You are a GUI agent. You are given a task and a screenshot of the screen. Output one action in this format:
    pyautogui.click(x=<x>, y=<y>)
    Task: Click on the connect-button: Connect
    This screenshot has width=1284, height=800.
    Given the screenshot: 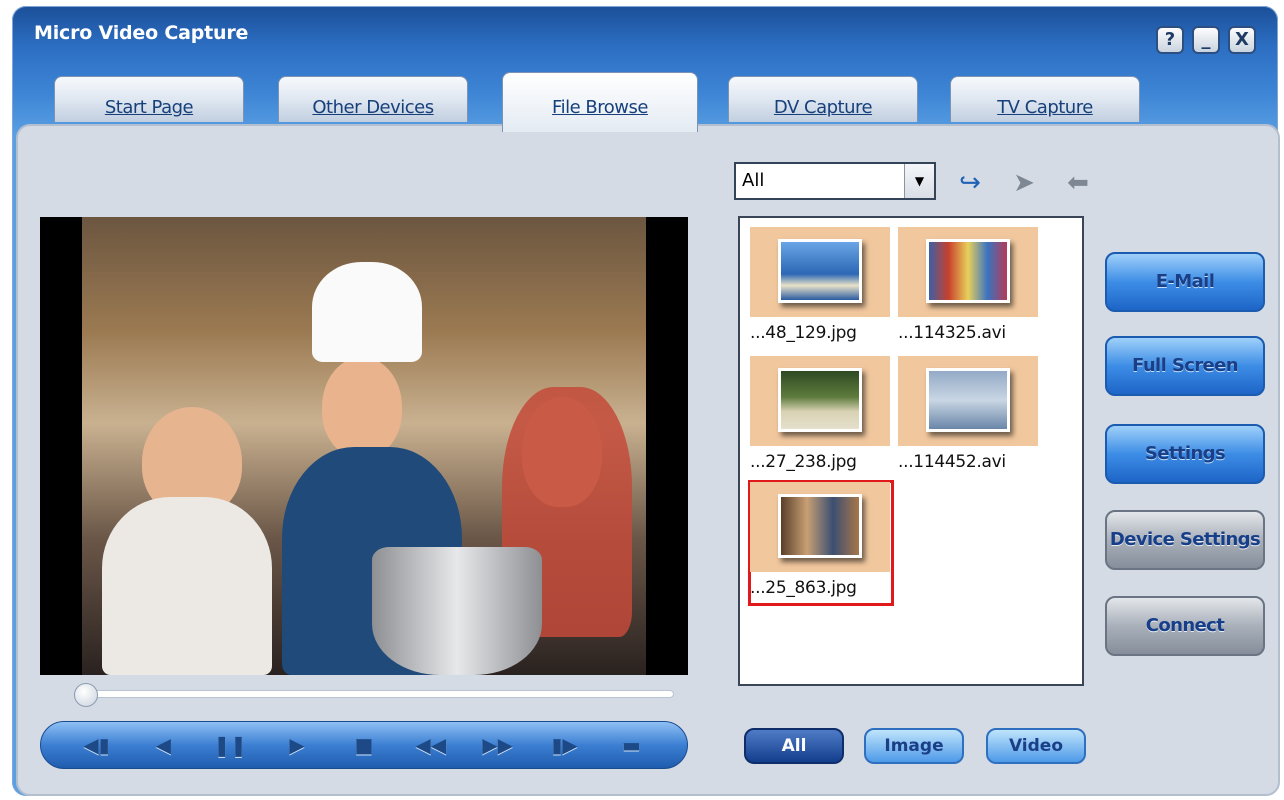 What is the action you would take?
    pyautogui.click(x=1185, y=626)
    